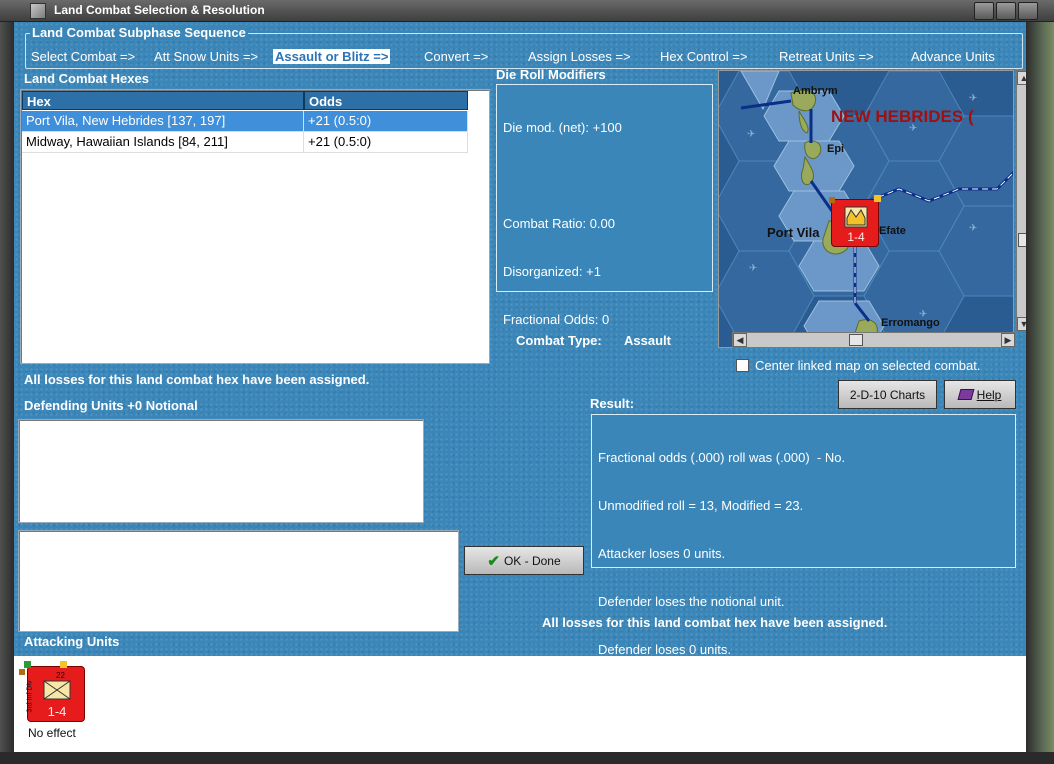 The width and height of the screenshot is (1054, 764). I want to click on defending-units-list, so click(221, 471).